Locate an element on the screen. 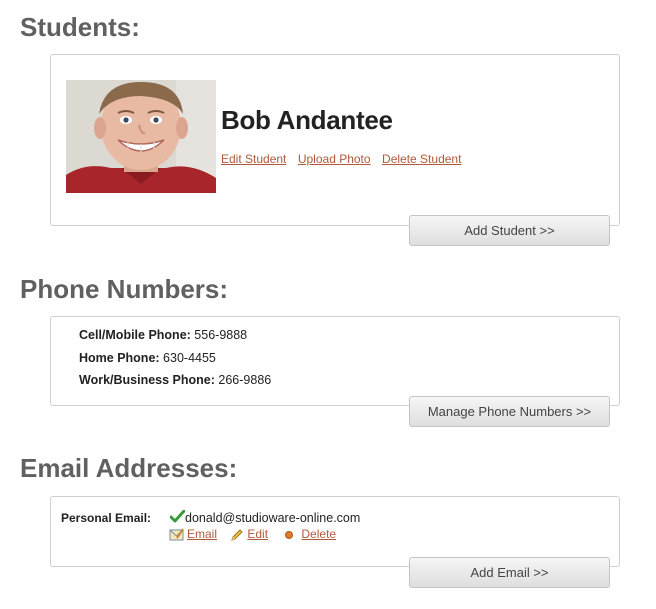 The width and height of the screenshot is (656, 609). pencil-icon is located at coordinates (237, 535).